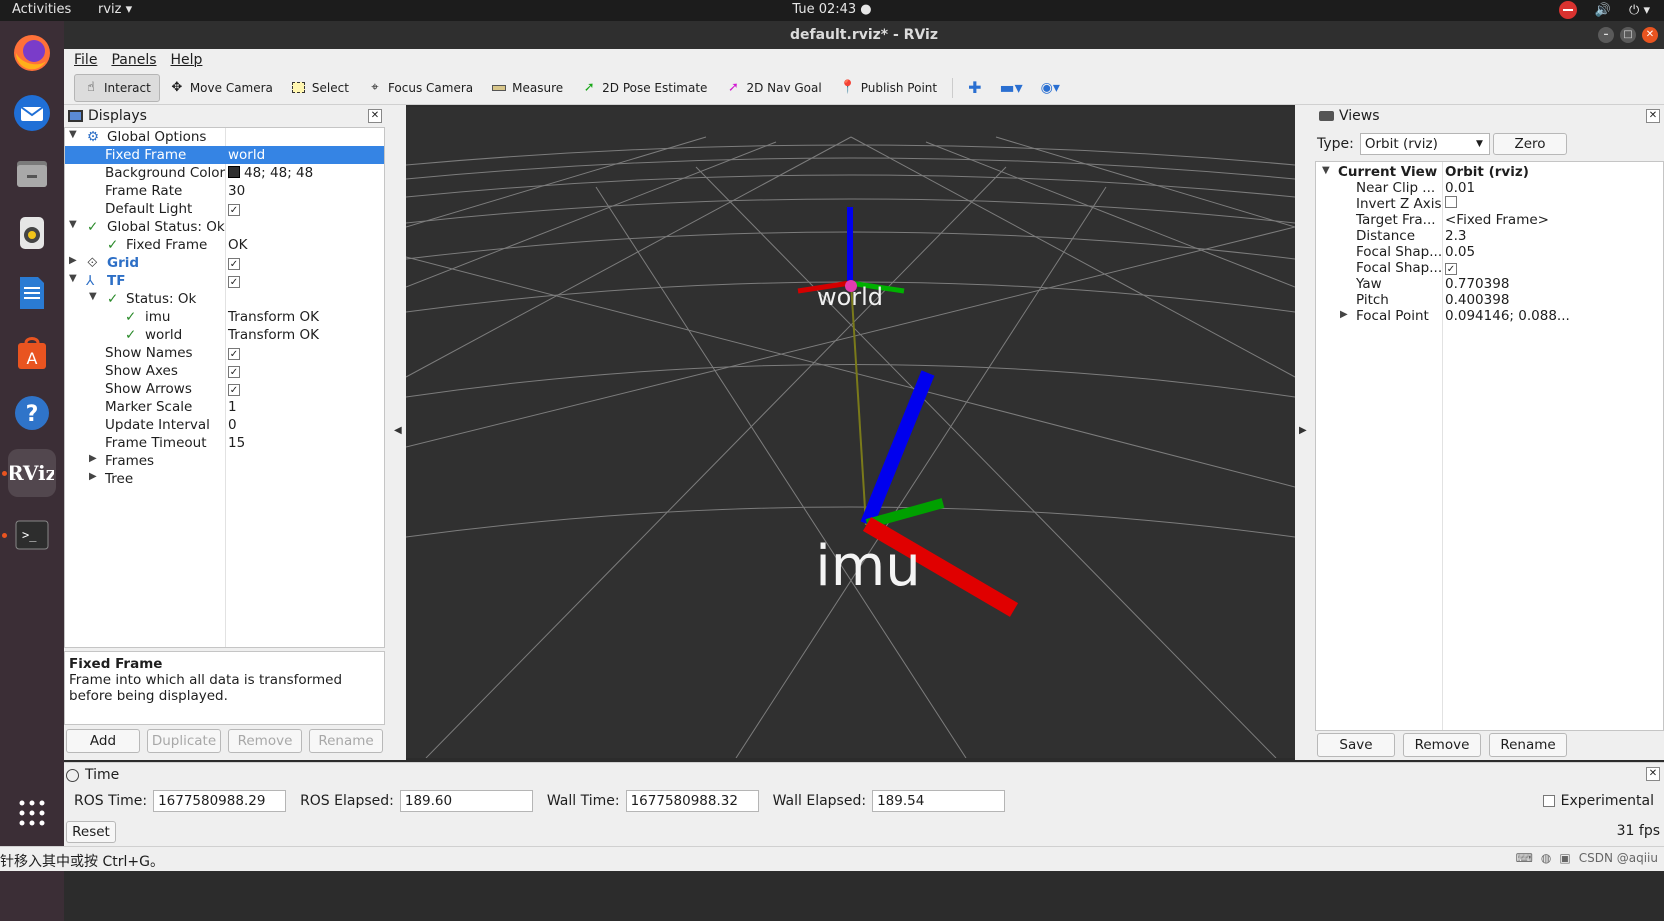 Image resolution: width=1664 pixels, height=921 pixels. Describe the element at coordinates (91, 832) in the screenshot. I see `reset-button: Reset` at that location.